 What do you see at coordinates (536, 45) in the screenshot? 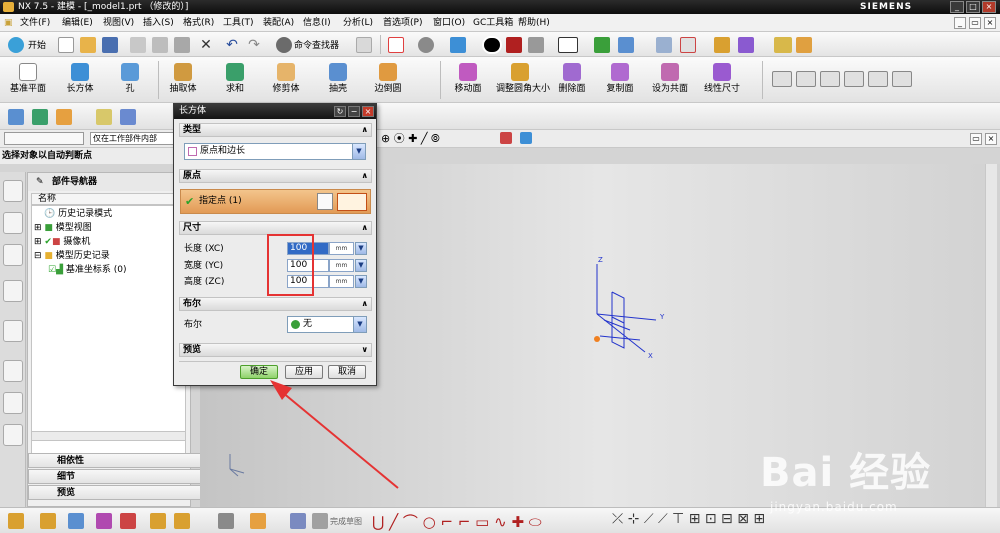
I see `wireframe-icon` at bounding box center [536, 45].